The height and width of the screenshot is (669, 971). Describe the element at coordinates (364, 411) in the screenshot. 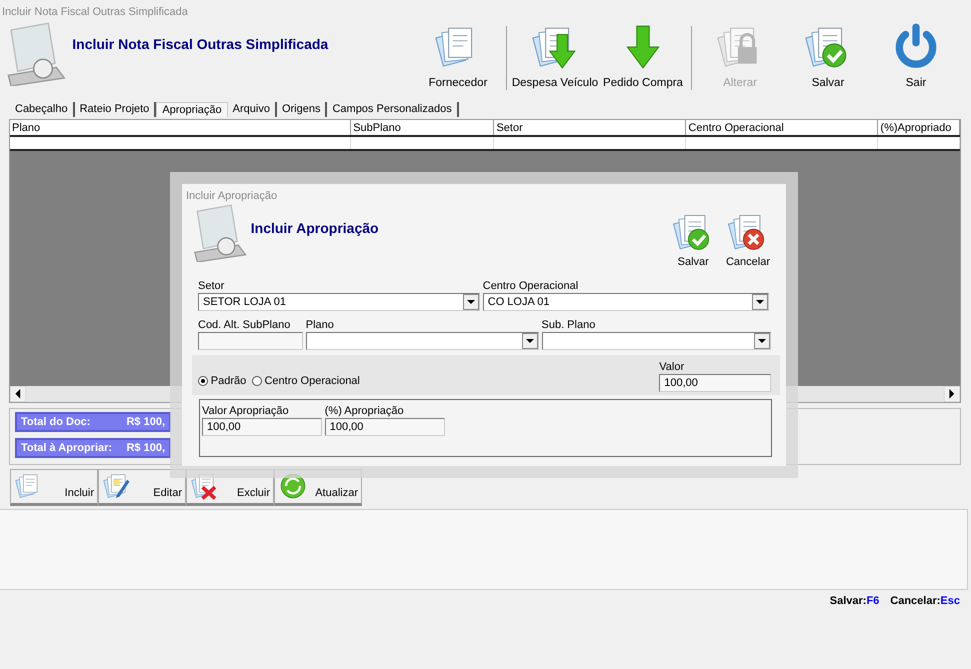

I see `field-label: (%) Apropriação` at that location.